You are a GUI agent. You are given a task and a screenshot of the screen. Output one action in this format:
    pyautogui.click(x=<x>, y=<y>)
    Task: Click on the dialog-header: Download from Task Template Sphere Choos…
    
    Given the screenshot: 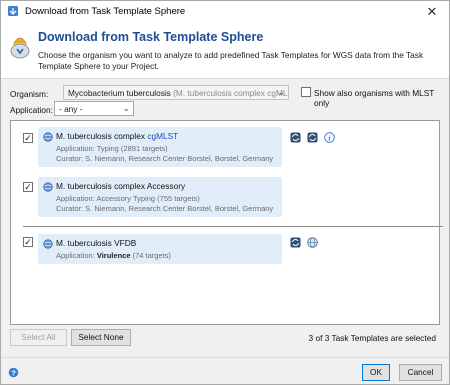 What is the action you would take?
    pyautogui.click(x=225, y=51)
    